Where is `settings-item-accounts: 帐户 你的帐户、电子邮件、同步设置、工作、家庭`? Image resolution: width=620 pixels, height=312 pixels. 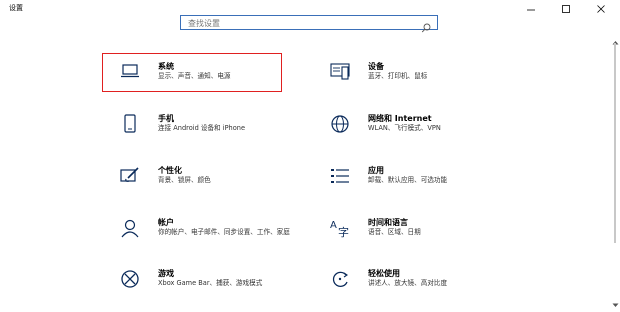
settings-item-accounts: 帐户 你的帐户、电子邮件、同步设置、工作、家庭 is located at coordinates (220, 238).